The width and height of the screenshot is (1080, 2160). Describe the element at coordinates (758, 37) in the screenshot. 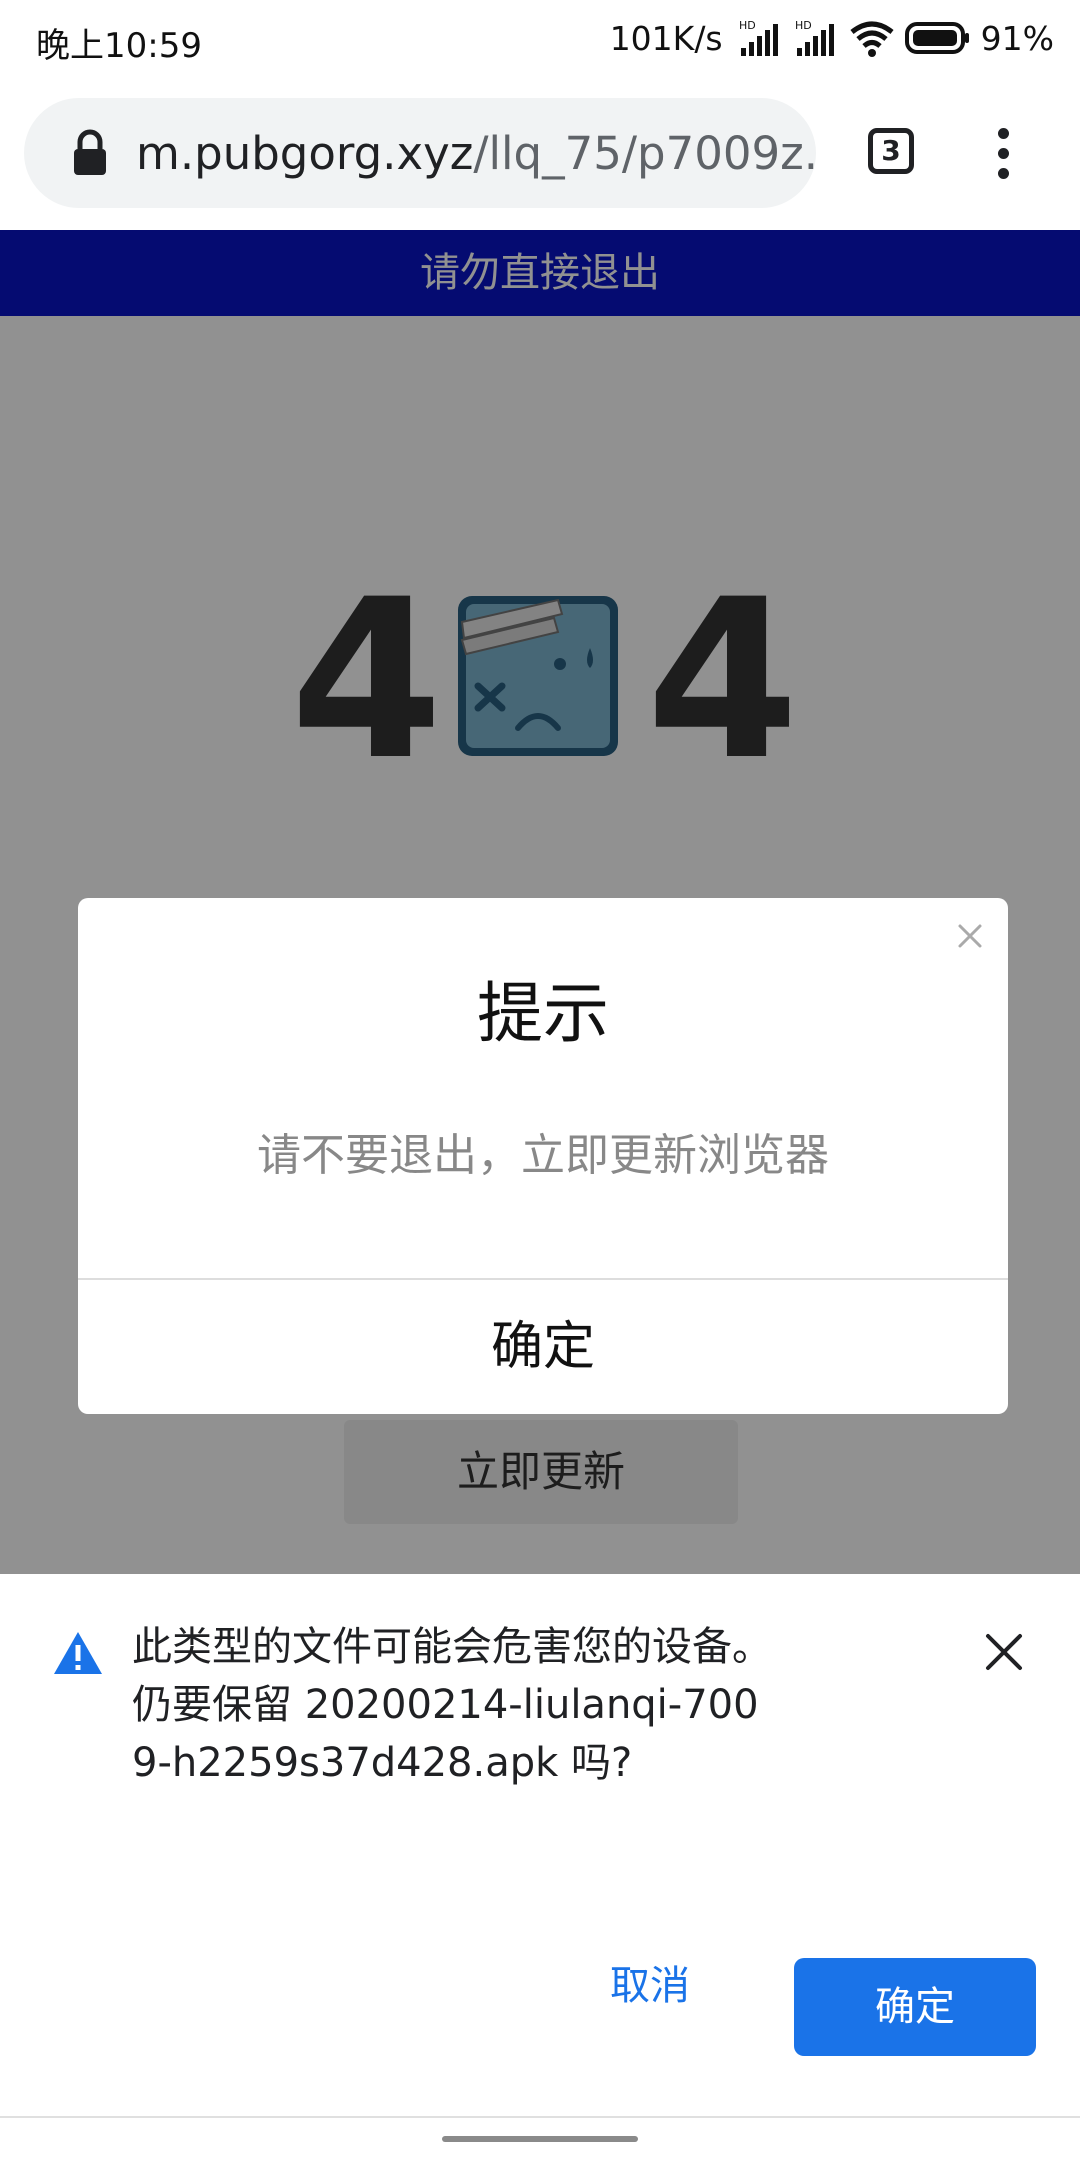

I see `signal-strength-icon: HD` at that location.